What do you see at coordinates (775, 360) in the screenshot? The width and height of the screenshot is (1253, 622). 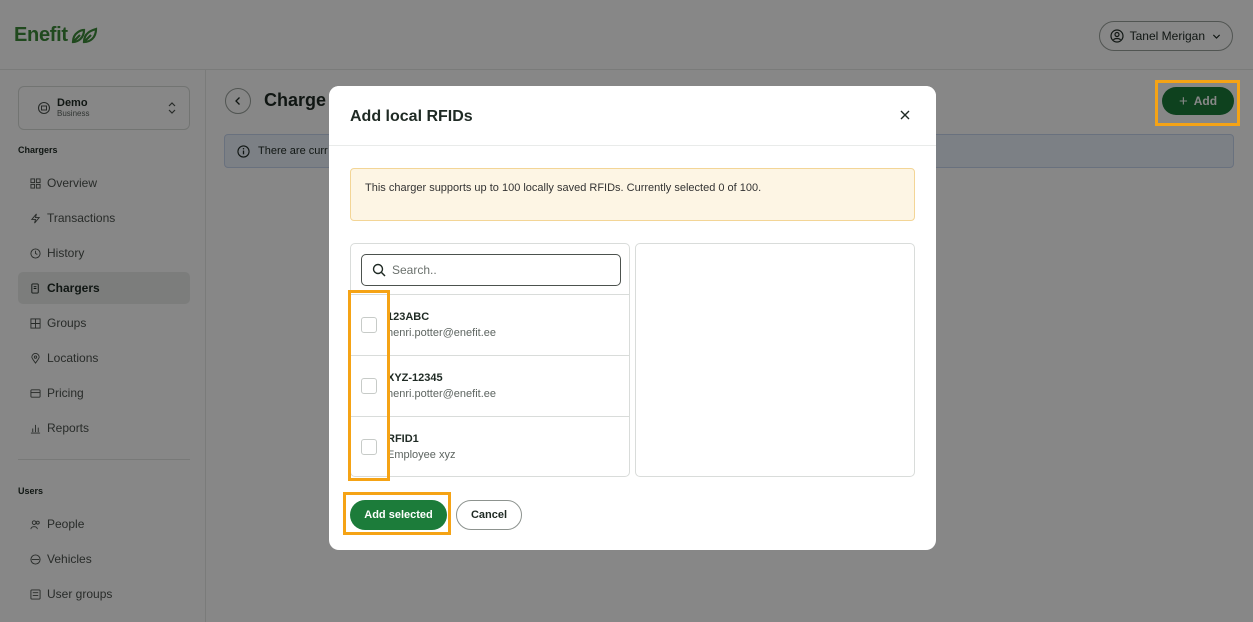 I see `selected-rfids-panel` at bounding box center [775, 360].